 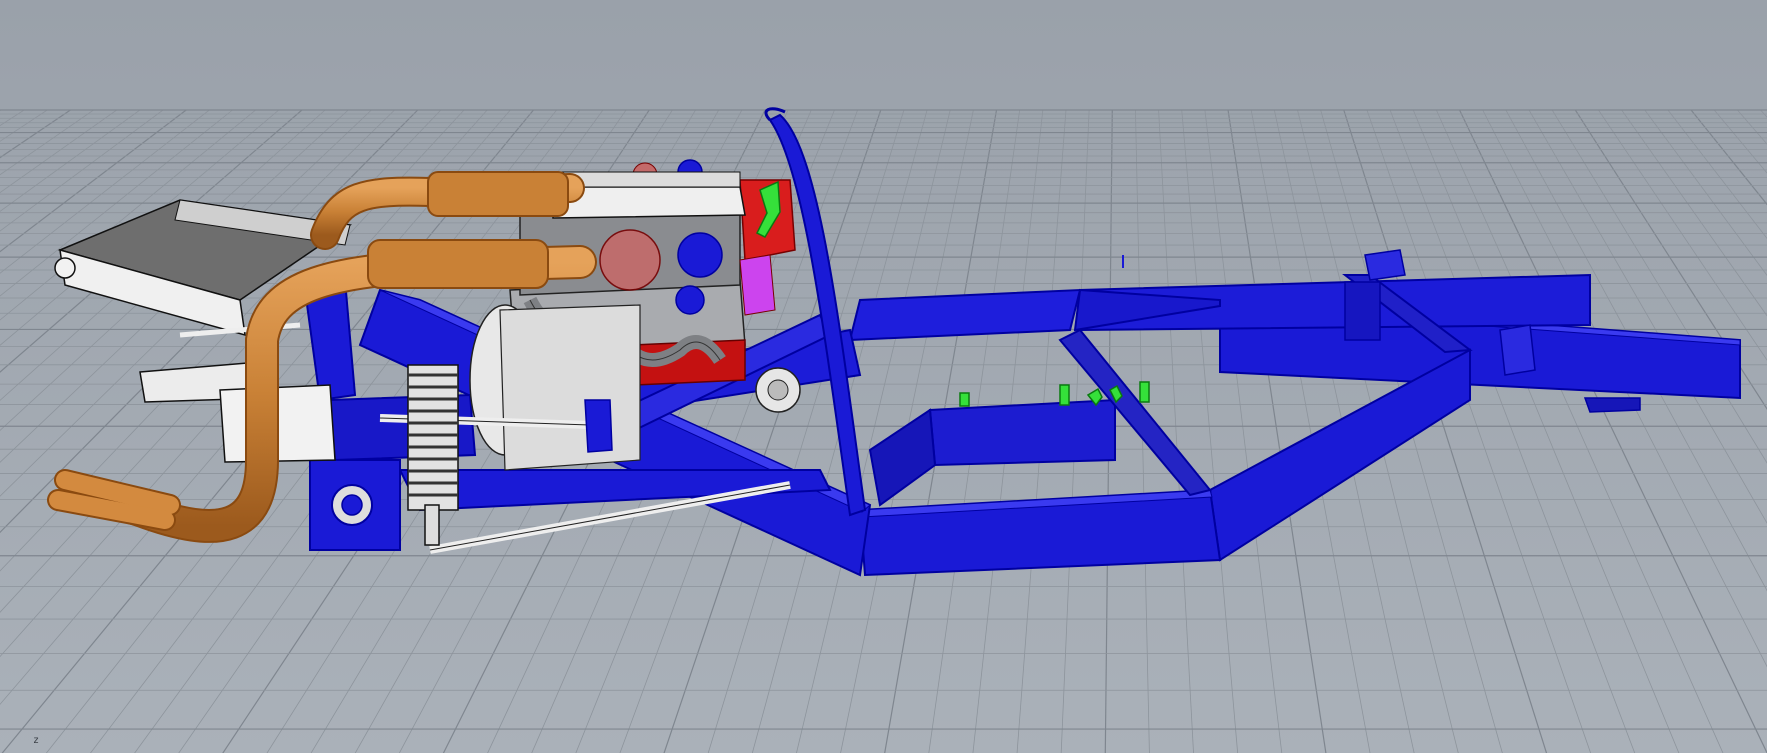 I want to click on world-axis-label: z, so click(x=36, y=740).